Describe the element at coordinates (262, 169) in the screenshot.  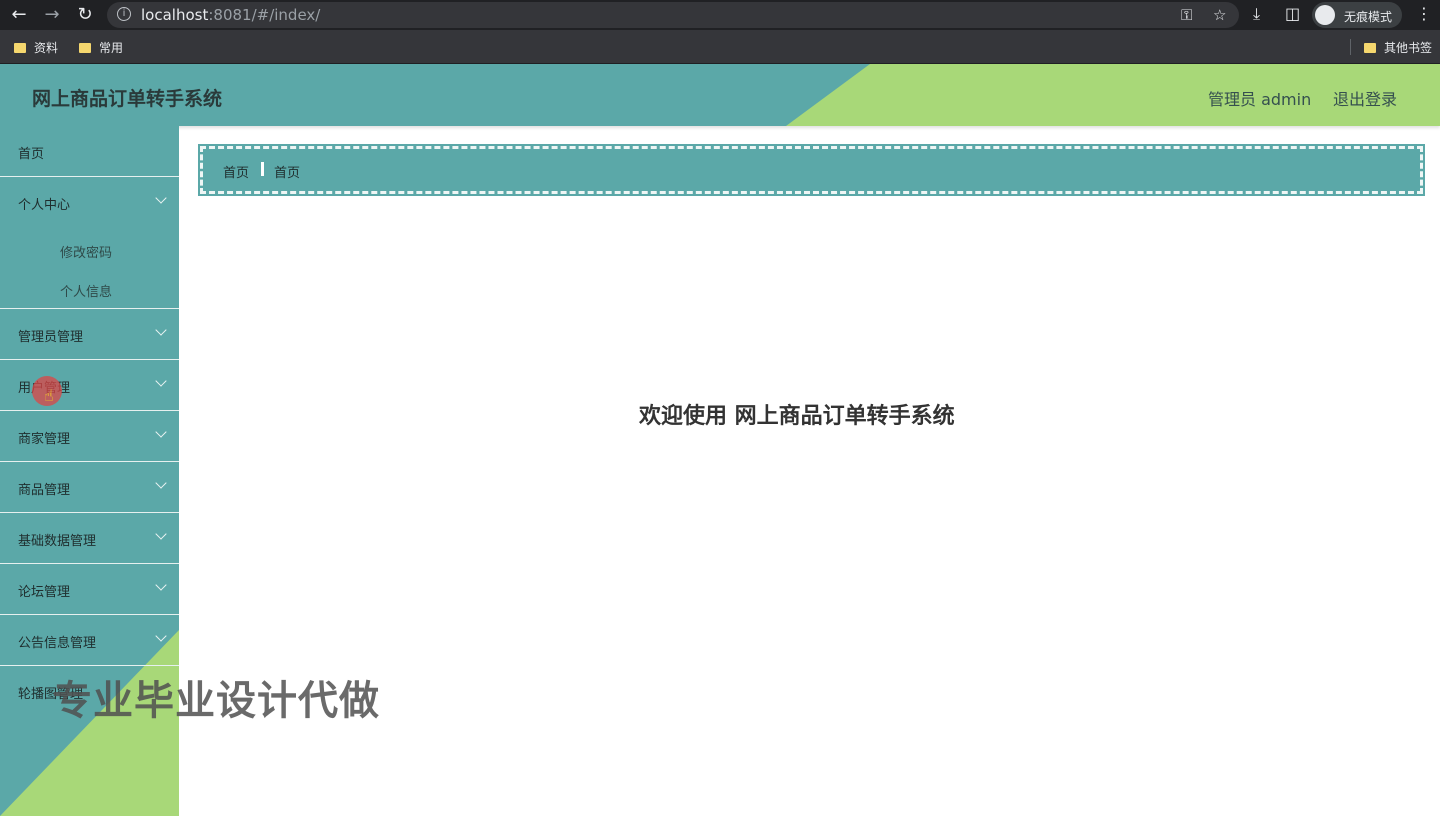
I see `breadcrumb-separator` at that location.